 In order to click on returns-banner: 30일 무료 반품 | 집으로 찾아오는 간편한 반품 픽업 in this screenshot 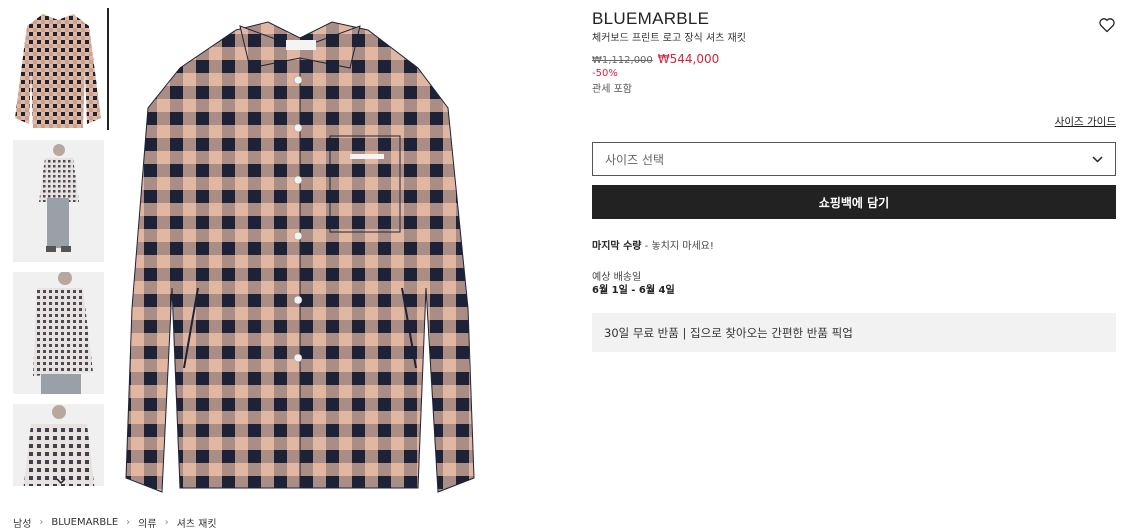, I will do `click(854, 332)`.